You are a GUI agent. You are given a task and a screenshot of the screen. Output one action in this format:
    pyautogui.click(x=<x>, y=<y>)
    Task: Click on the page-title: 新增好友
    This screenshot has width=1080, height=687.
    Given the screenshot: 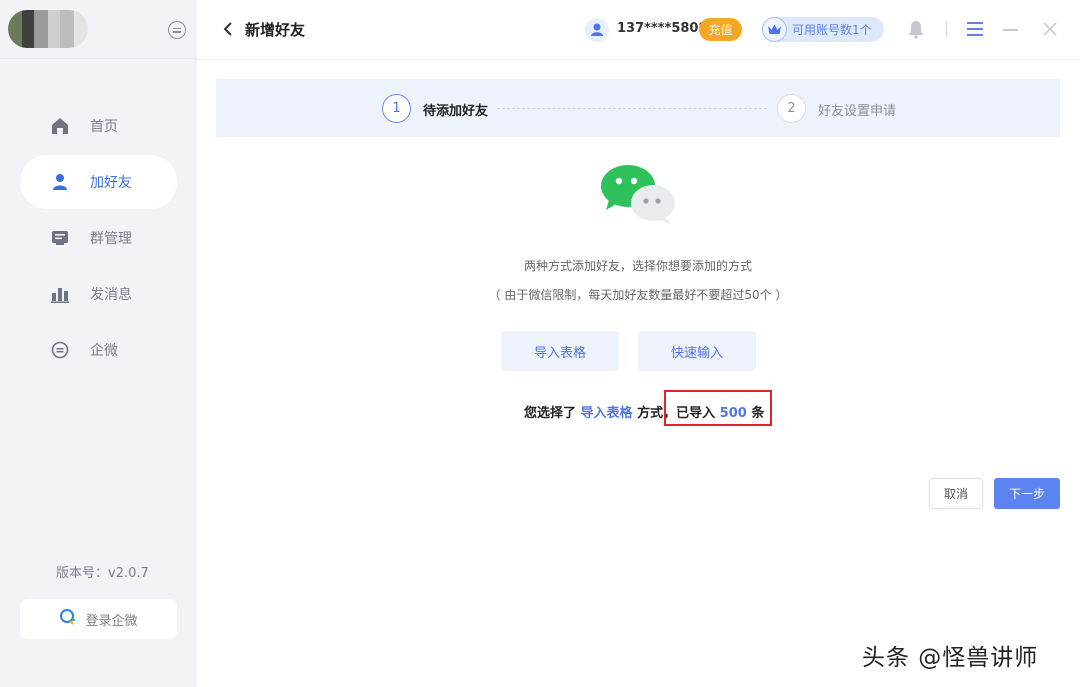 What is the action you would take?
    pyautogui.click(x=275, y=30)
    